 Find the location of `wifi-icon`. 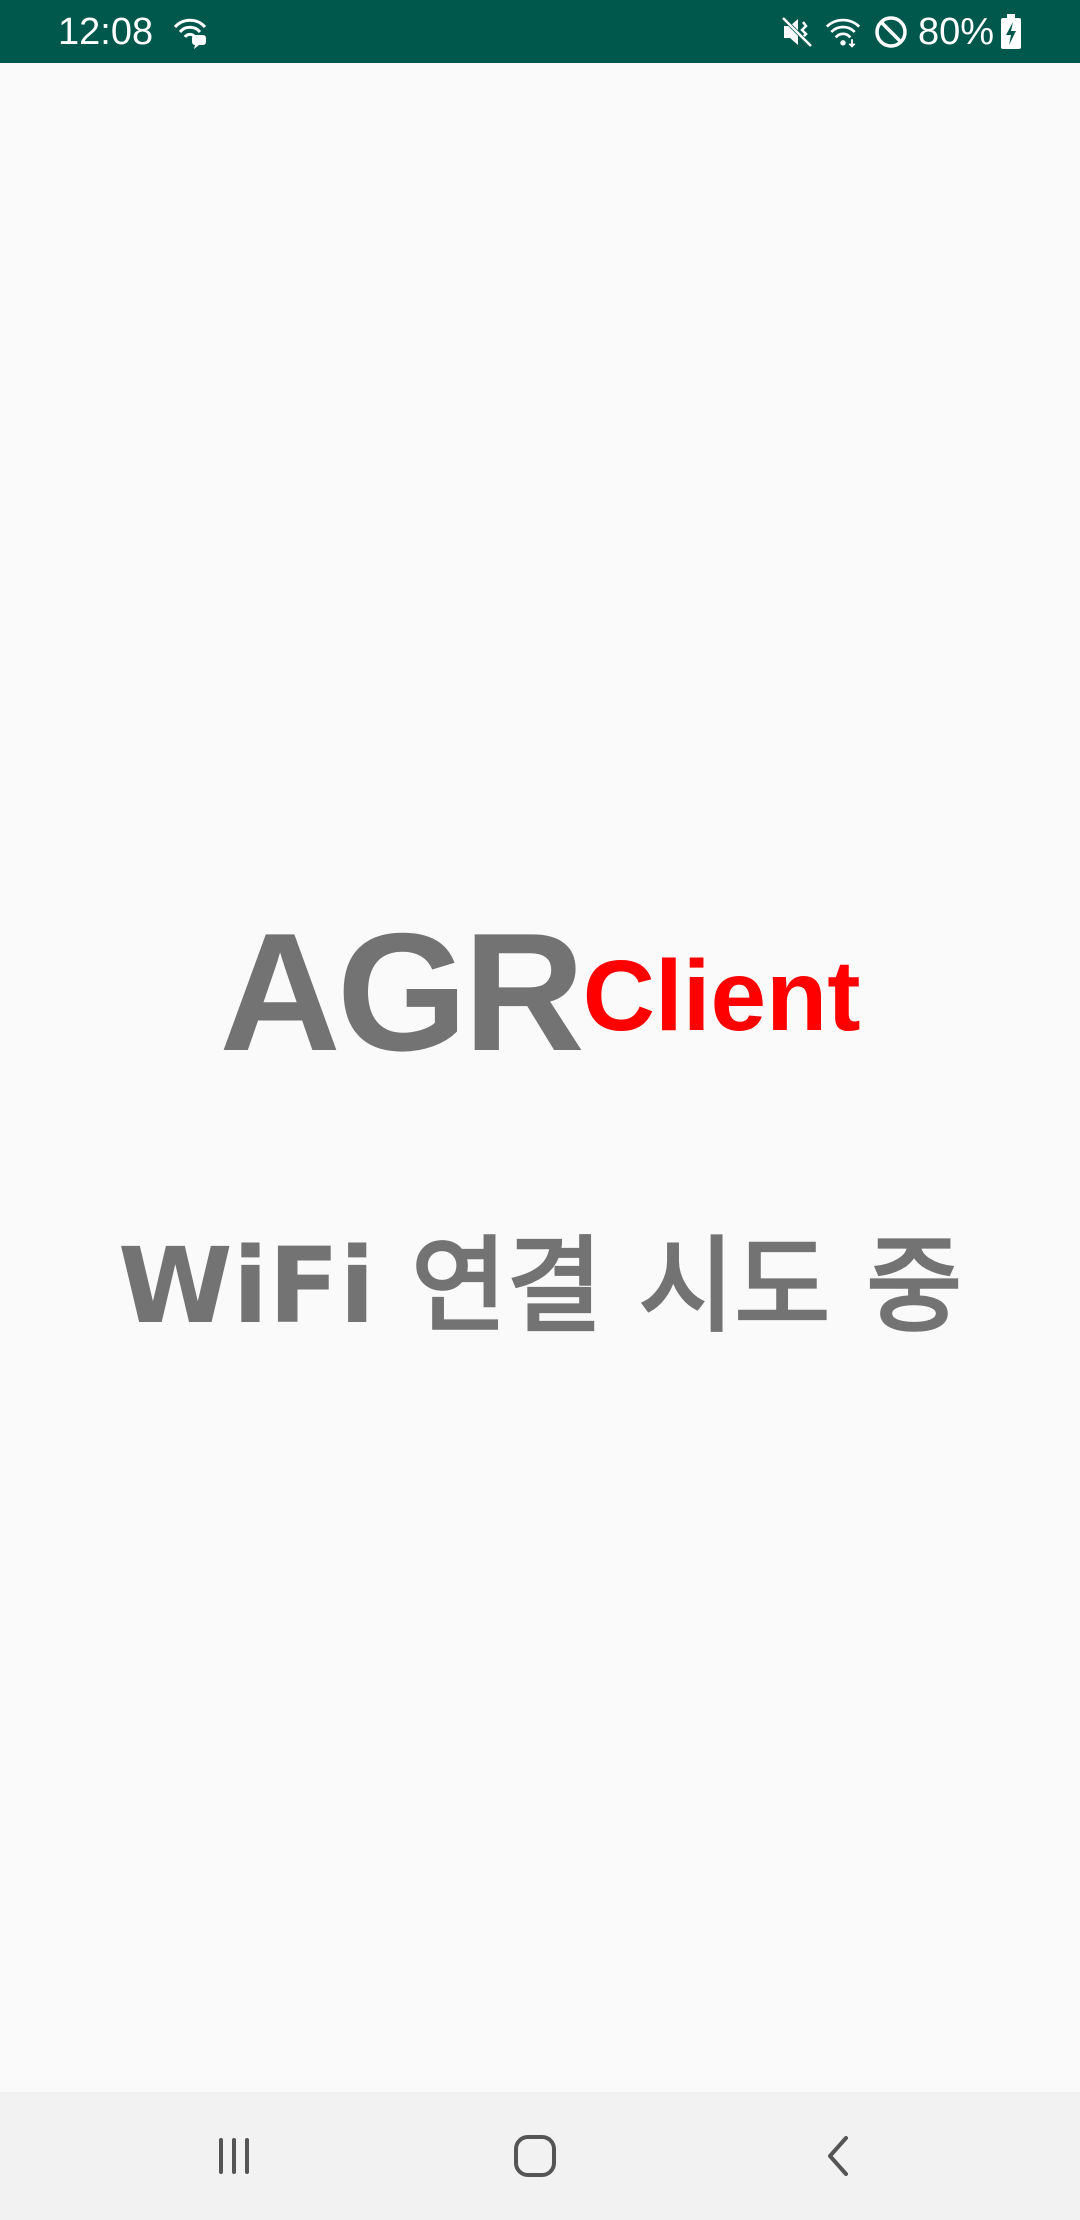

wifi-icon is located at coordinates (843, 33).